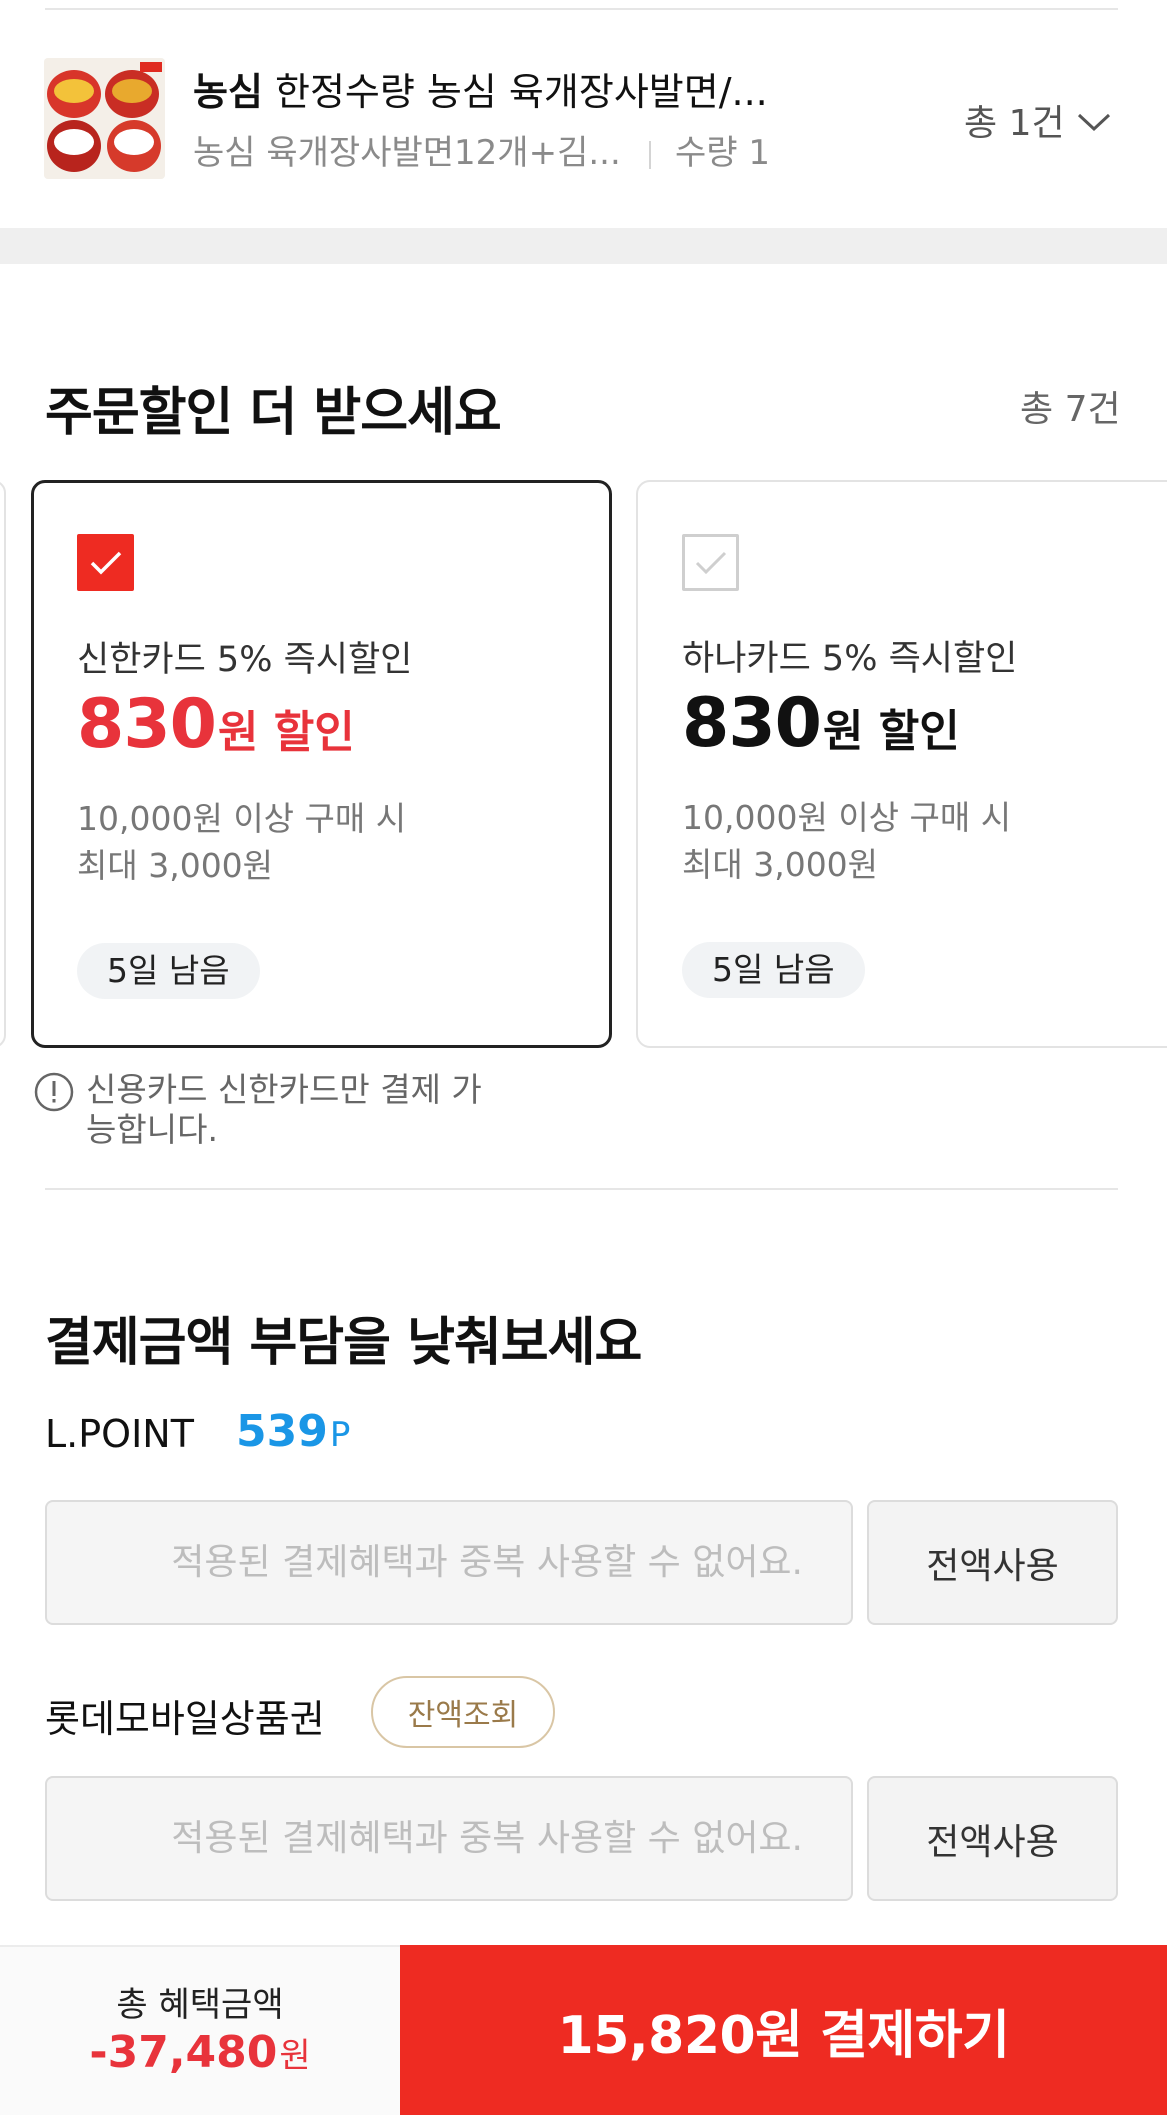 The image size is (1167, 2115). Describe the element at coordinates (228, 92) in the screenshot. I see `product-brand: 농심` at that location.